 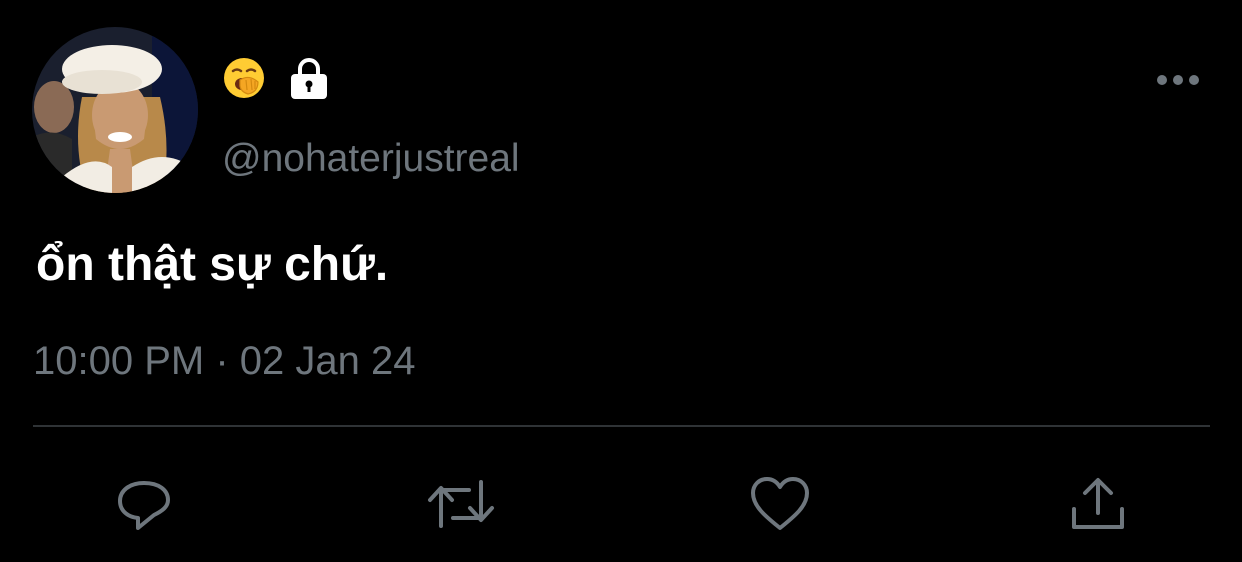 What do you see at coordinates (621, 426) in the screenshot?
I see `divider` at bounding box center [621, 426].